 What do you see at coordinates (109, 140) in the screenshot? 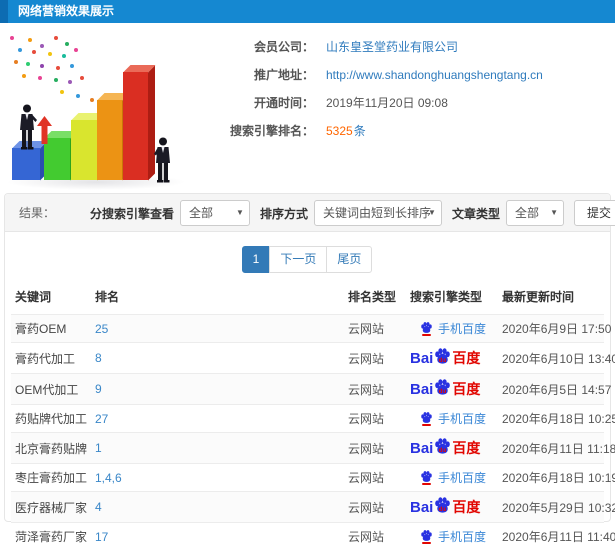
I see `bar-orange` at bounding box center [109, 140].